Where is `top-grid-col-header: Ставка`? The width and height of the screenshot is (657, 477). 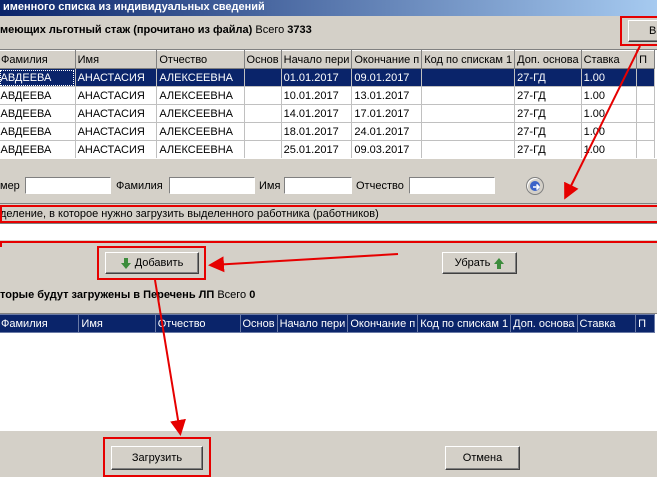
top-grid-col-header: Ставка is located at coordinates (609, 59).